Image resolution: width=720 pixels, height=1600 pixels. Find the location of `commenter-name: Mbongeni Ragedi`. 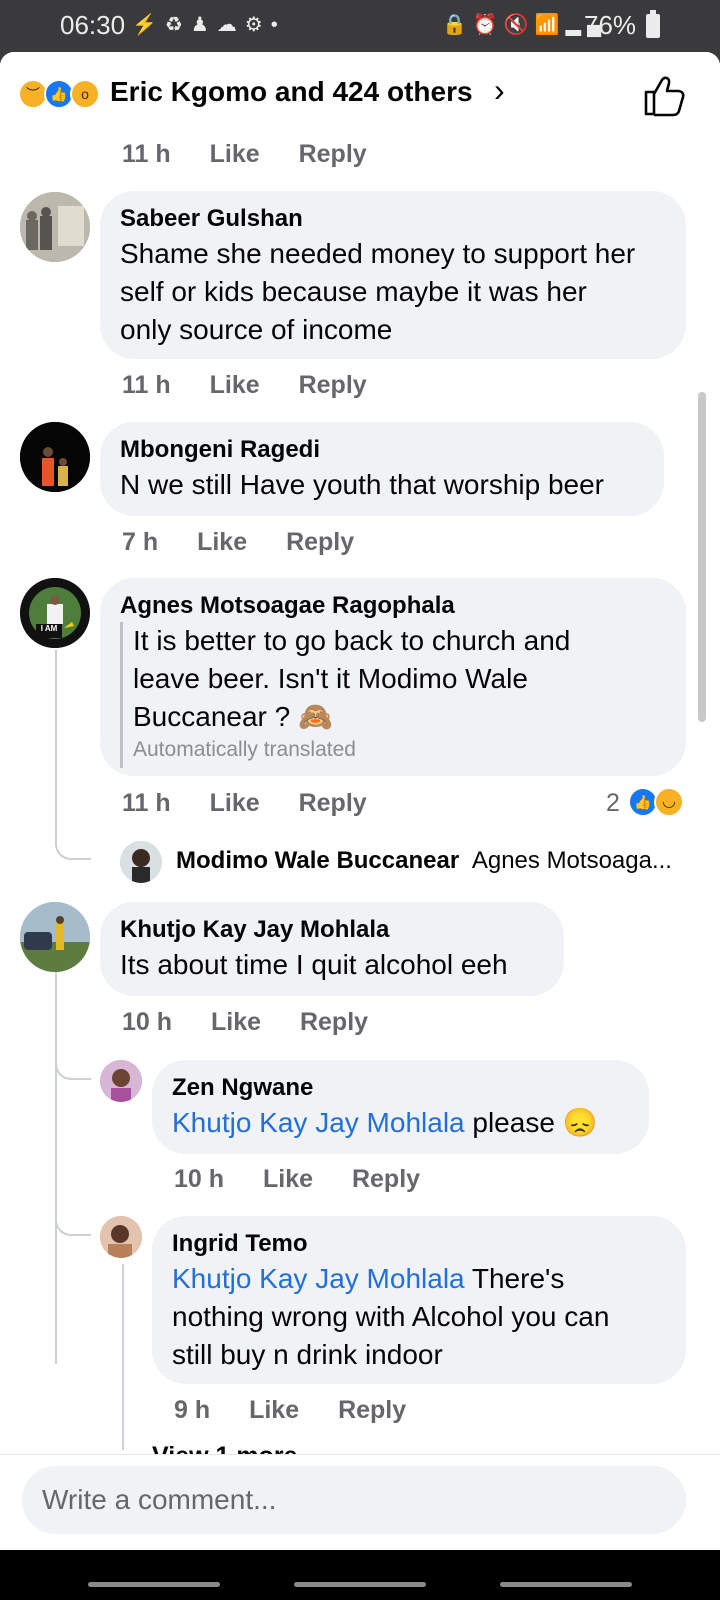

commenter-name: Mbongeni Ragedi is located at coordinates (220, 450).